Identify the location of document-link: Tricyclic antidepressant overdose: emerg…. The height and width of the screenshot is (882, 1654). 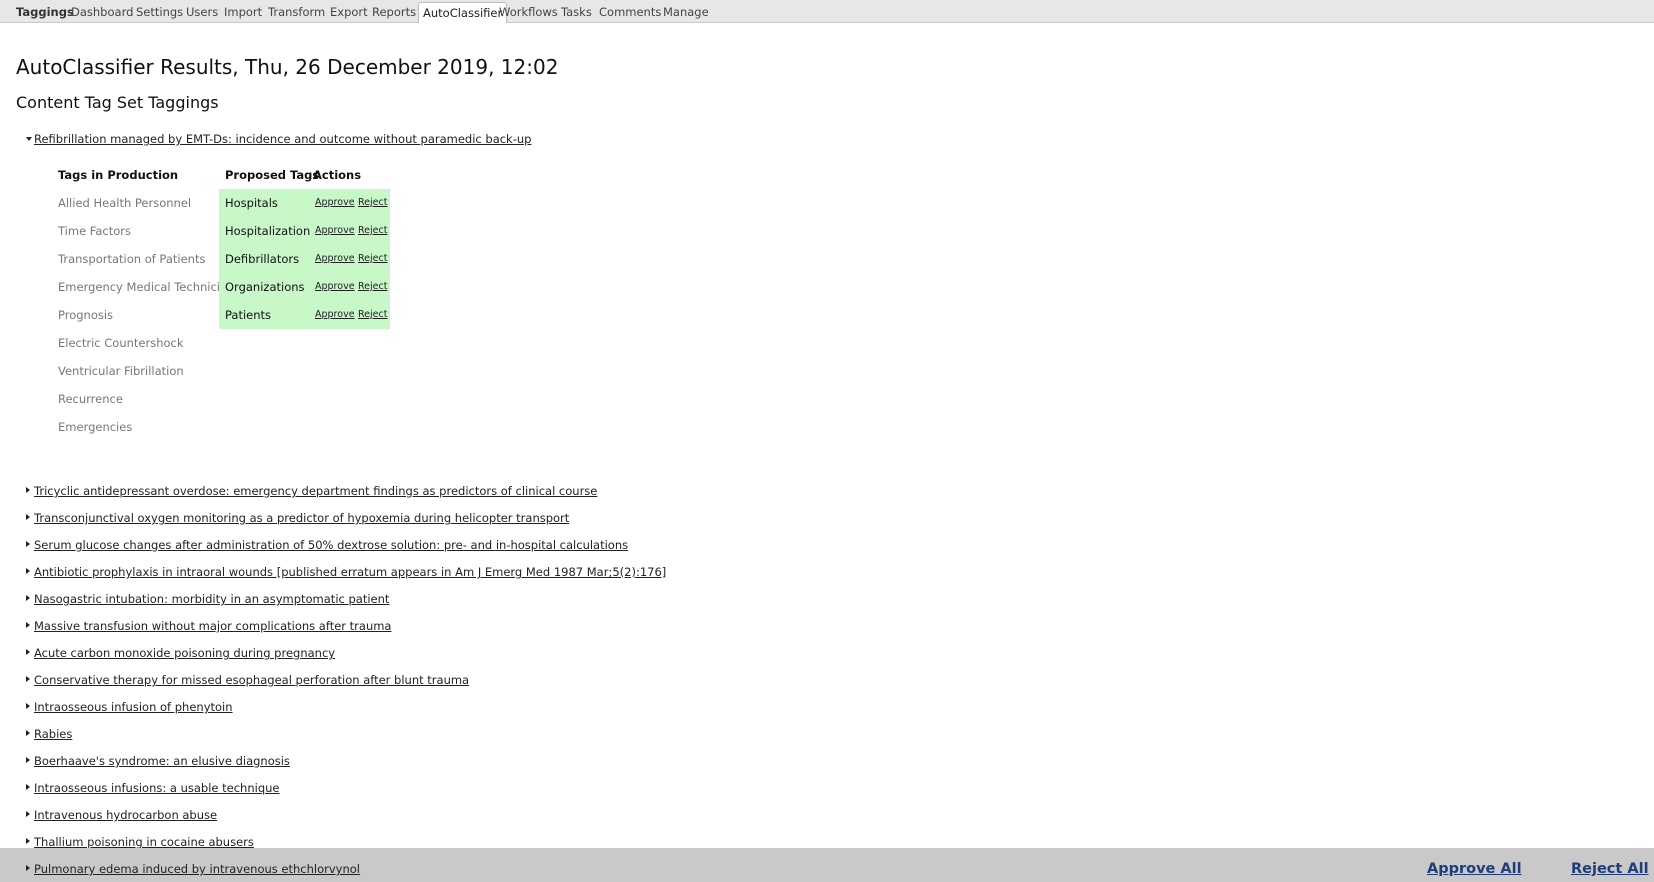
(315, 491).